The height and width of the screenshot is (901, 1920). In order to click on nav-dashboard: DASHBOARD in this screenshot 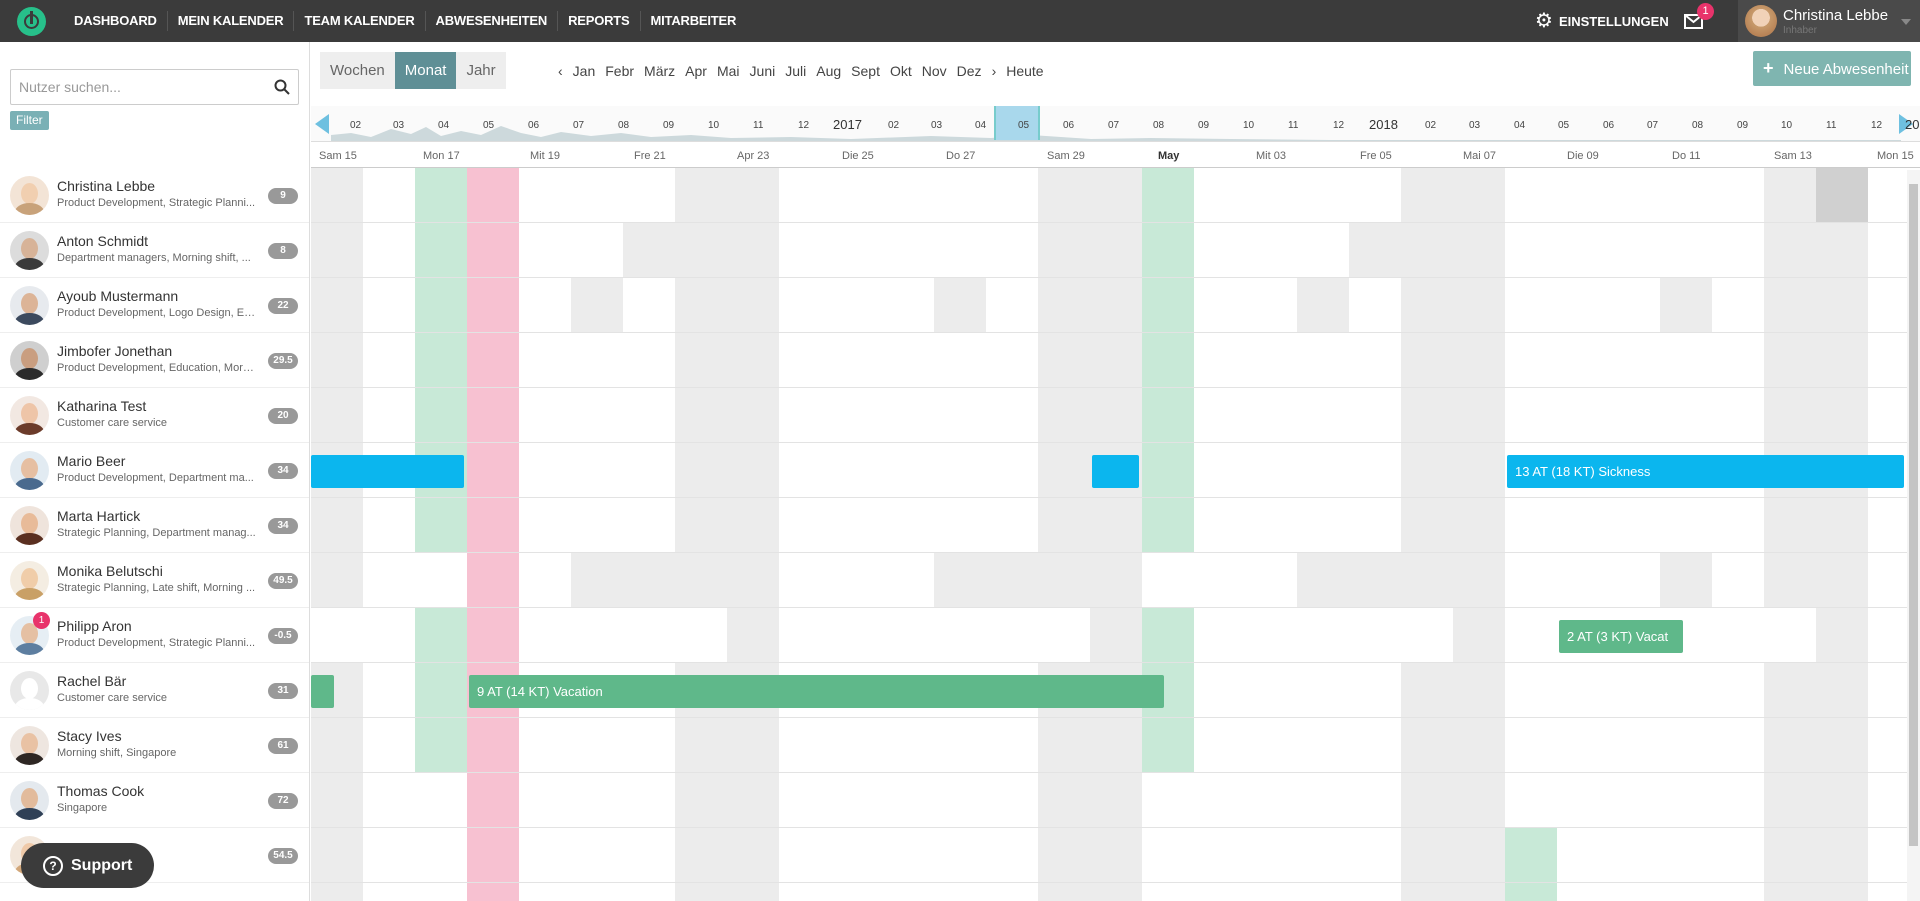, I will do `click(116, 21)`.